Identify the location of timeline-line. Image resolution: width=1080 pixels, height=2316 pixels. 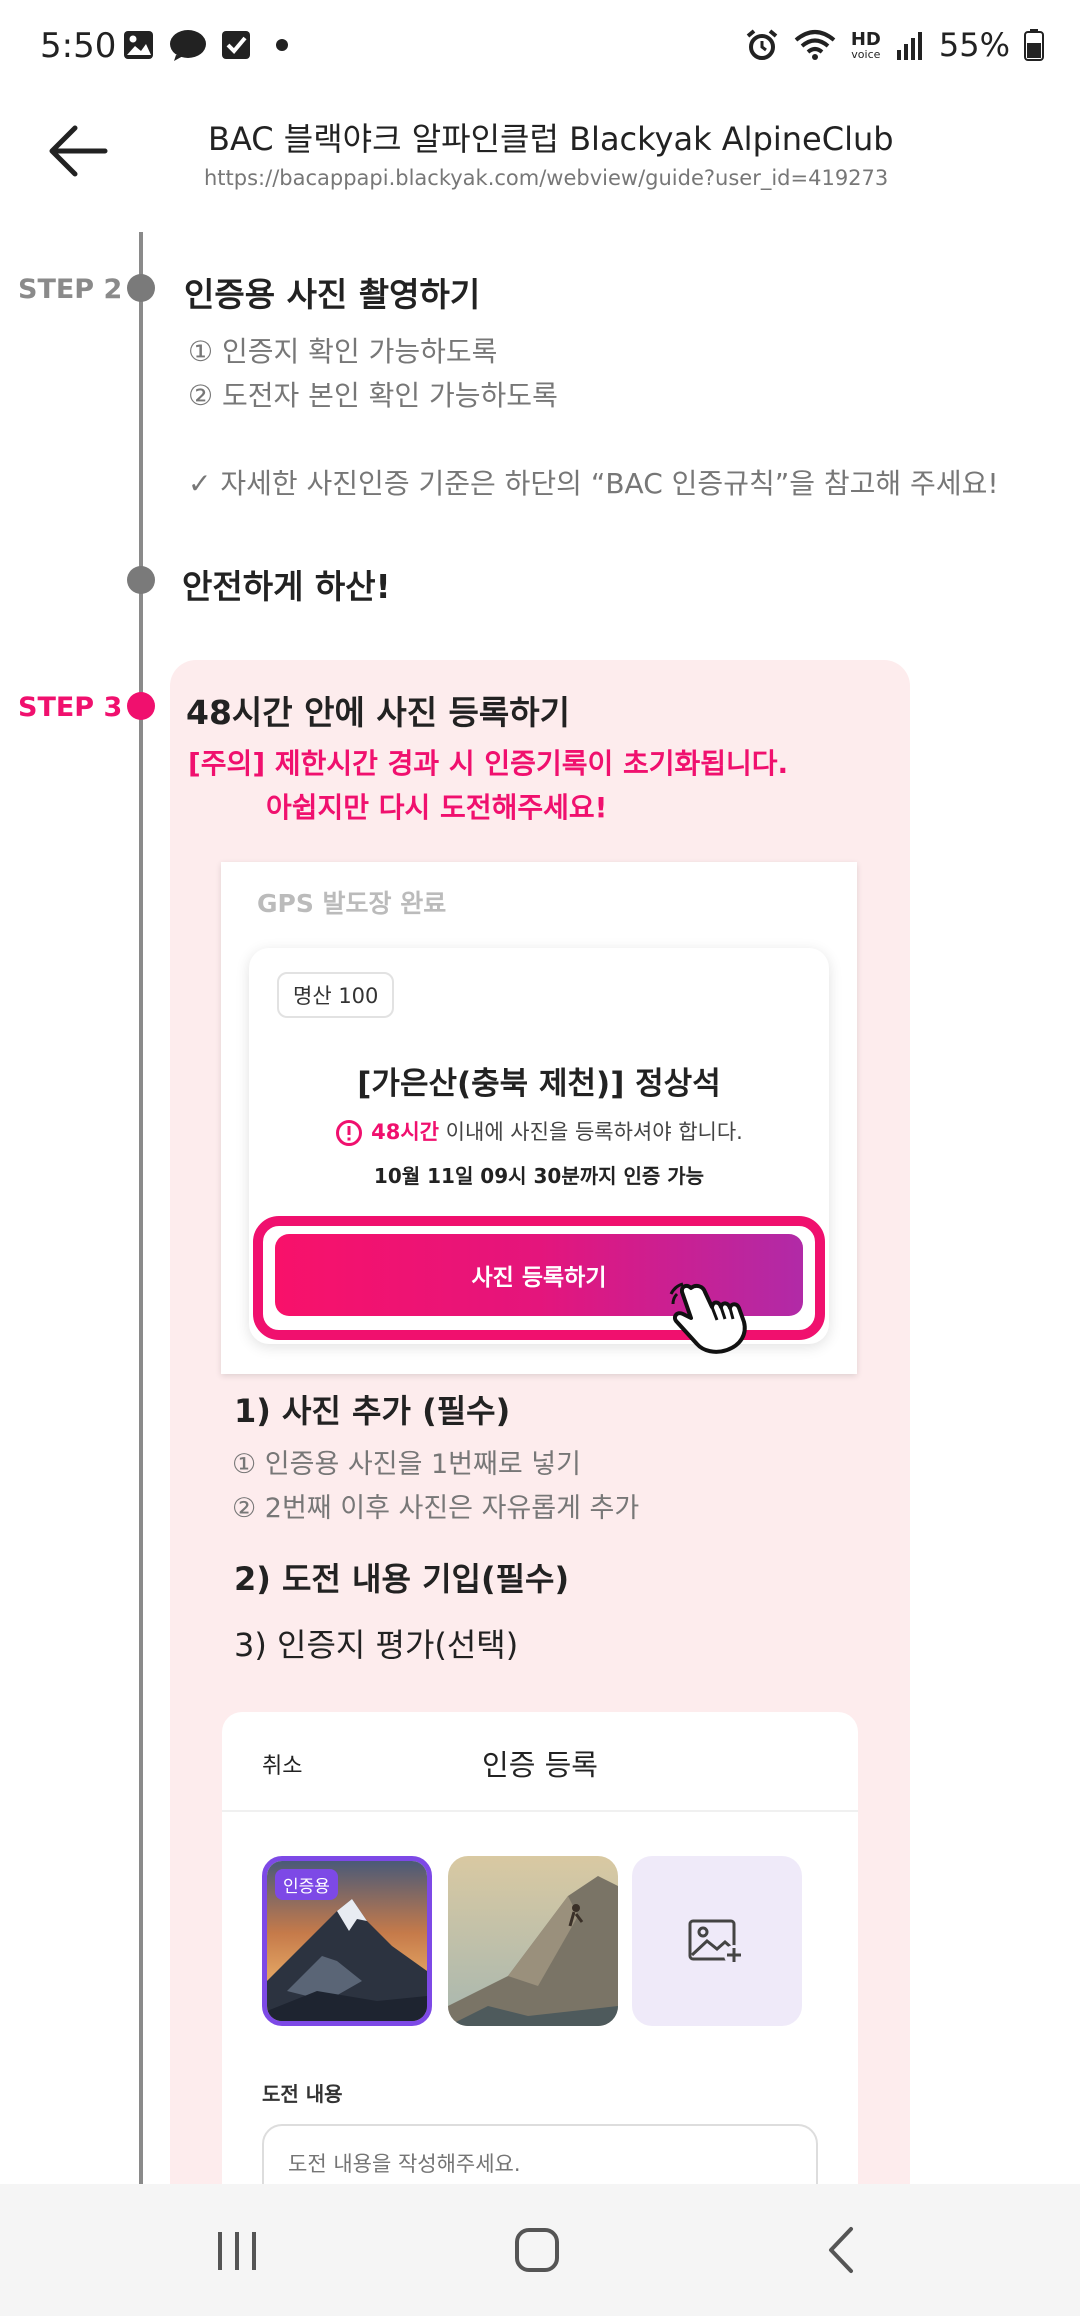
(141, 1208).